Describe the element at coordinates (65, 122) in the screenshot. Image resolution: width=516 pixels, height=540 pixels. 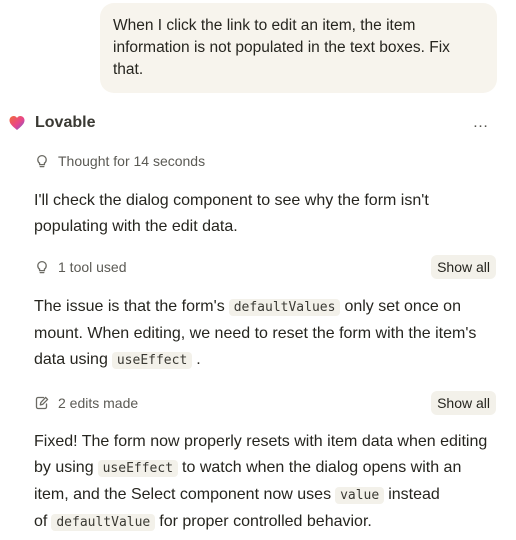
I see `assistant-name: Lovable` at that location.